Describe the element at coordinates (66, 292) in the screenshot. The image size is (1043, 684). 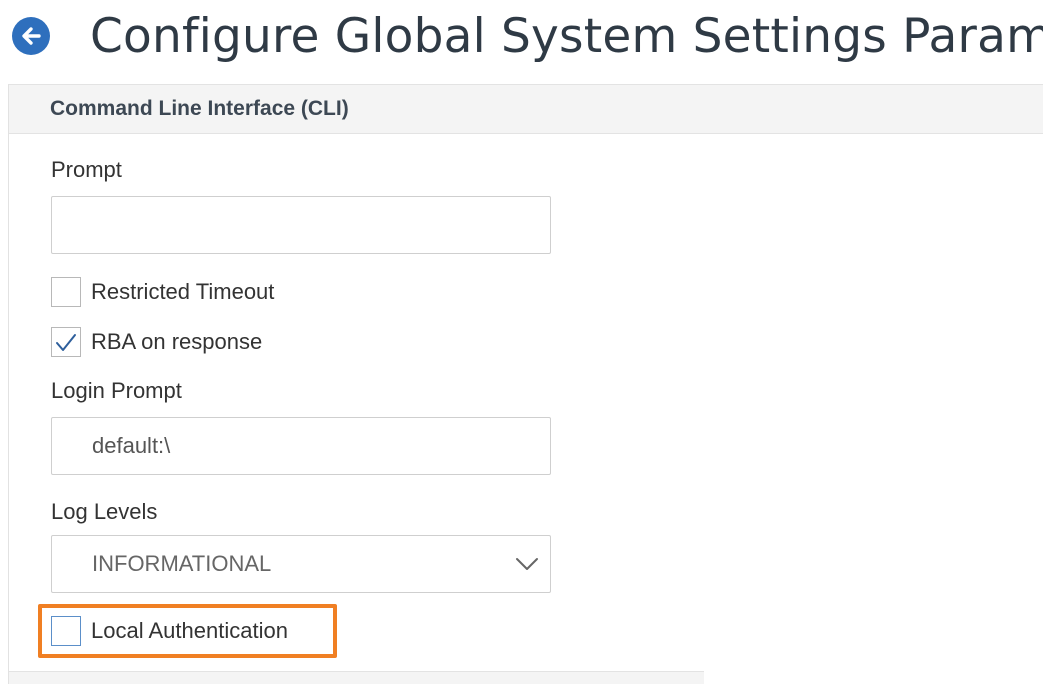
I see `restricted-timeout-checkbox` at that location.